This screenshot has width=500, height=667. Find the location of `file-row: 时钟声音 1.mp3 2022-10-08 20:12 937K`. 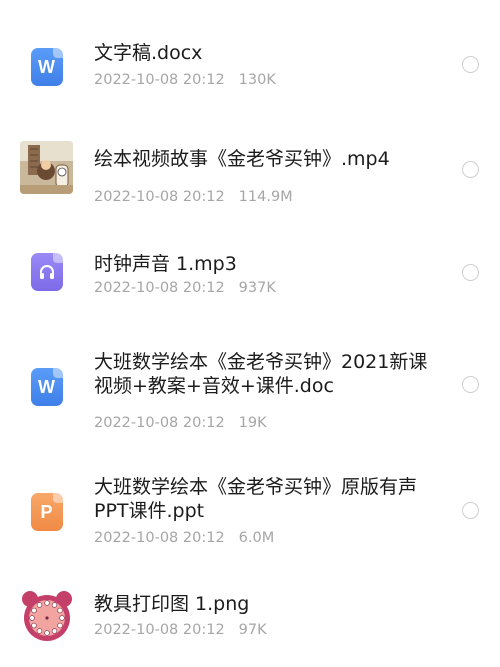

file-row: 时钟声音 1.mp3 2022-10-08 20:12 937K is located at coordinates (250, 278).